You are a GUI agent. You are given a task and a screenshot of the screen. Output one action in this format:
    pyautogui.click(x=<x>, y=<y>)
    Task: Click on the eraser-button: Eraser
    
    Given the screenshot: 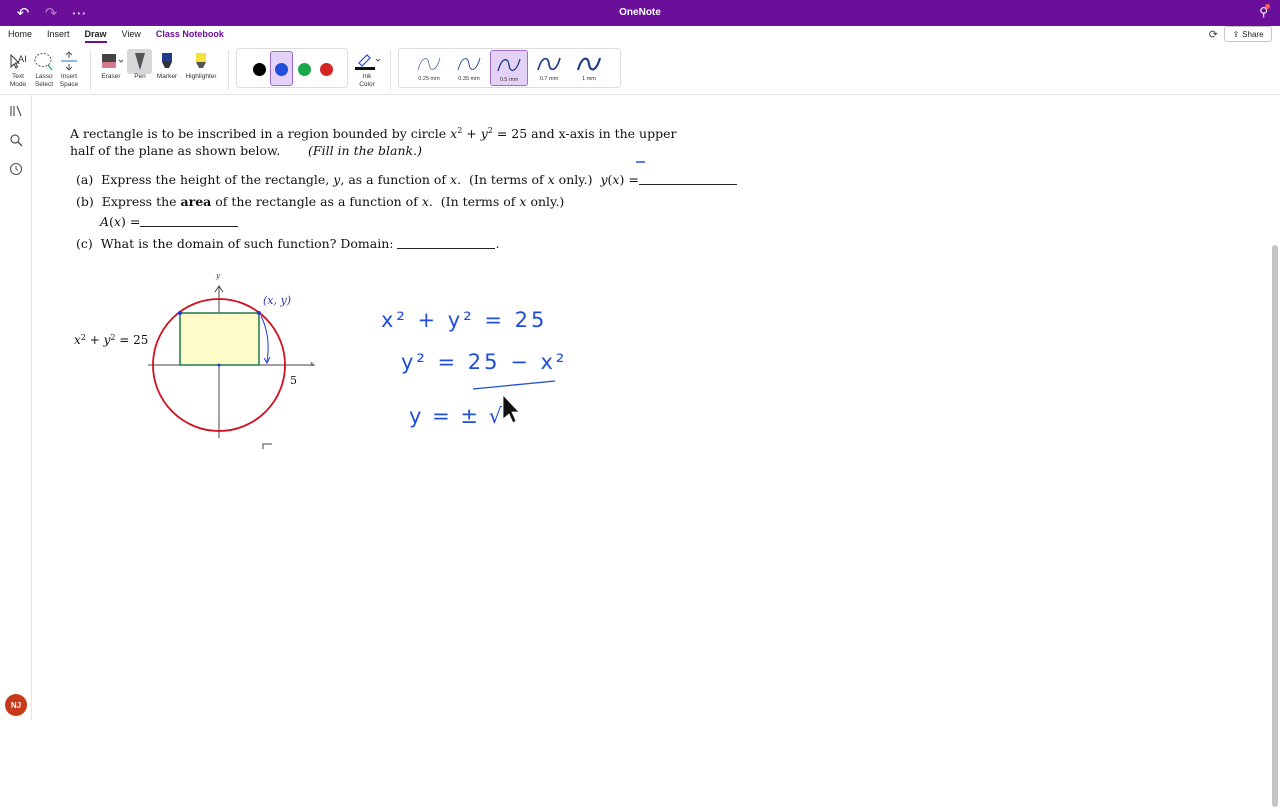 What is the action you would take?
    pyautogui.click(x=111, y=65)
    